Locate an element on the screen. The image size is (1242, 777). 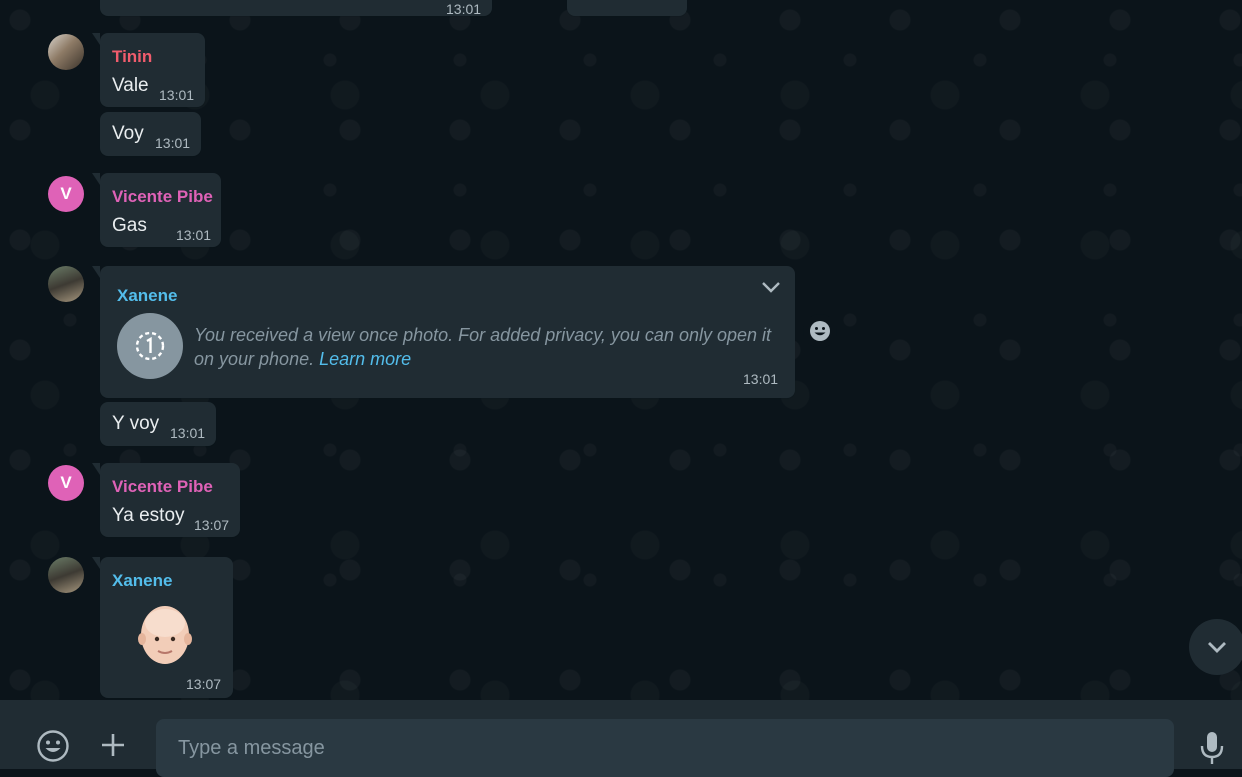
avatar-vicente-2: V is located at coordinates (66, 483).